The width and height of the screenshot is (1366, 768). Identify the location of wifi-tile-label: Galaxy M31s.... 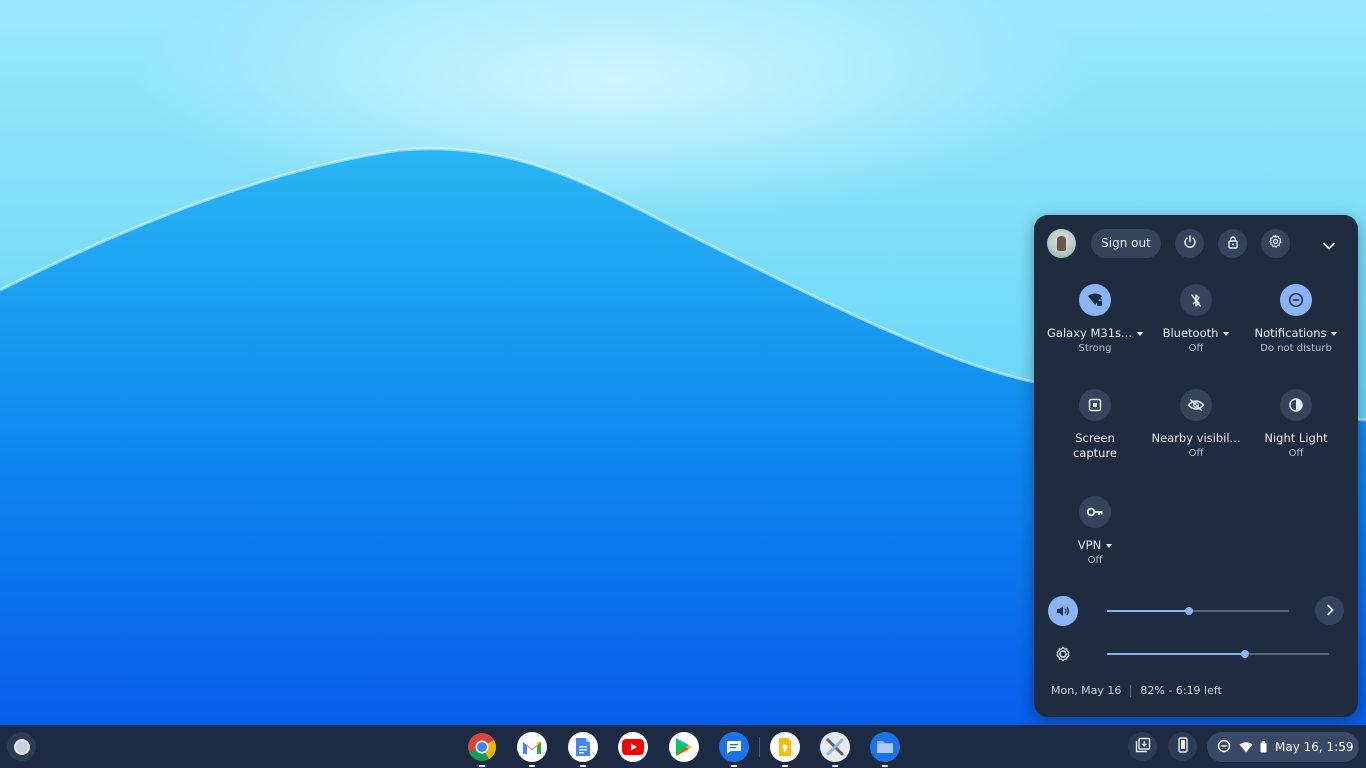
(1089, 333).